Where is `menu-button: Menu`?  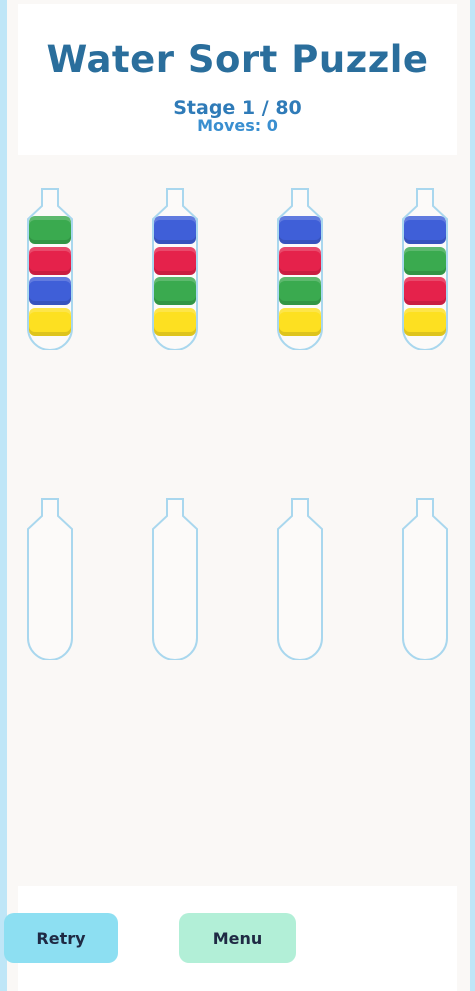 menu-button: Menu is located at coordinates (237, 938).